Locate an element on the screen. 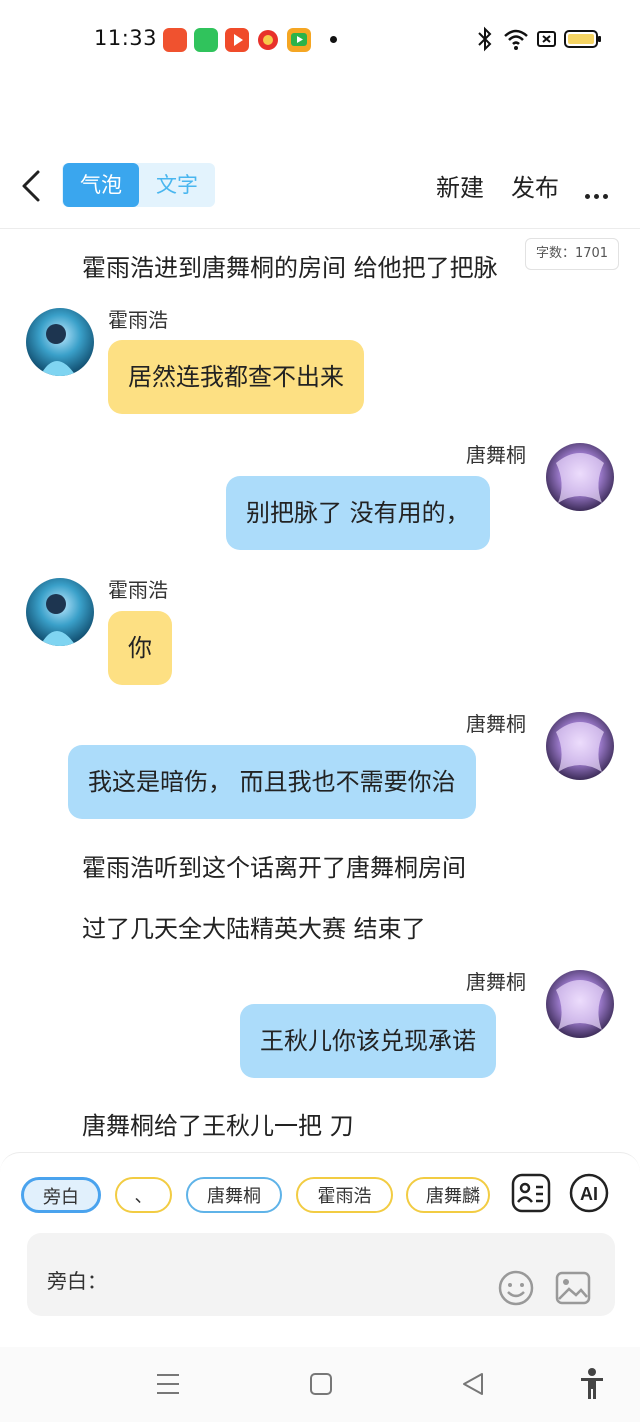  status-bar: 11:33 is located at coordinates (320, 40).